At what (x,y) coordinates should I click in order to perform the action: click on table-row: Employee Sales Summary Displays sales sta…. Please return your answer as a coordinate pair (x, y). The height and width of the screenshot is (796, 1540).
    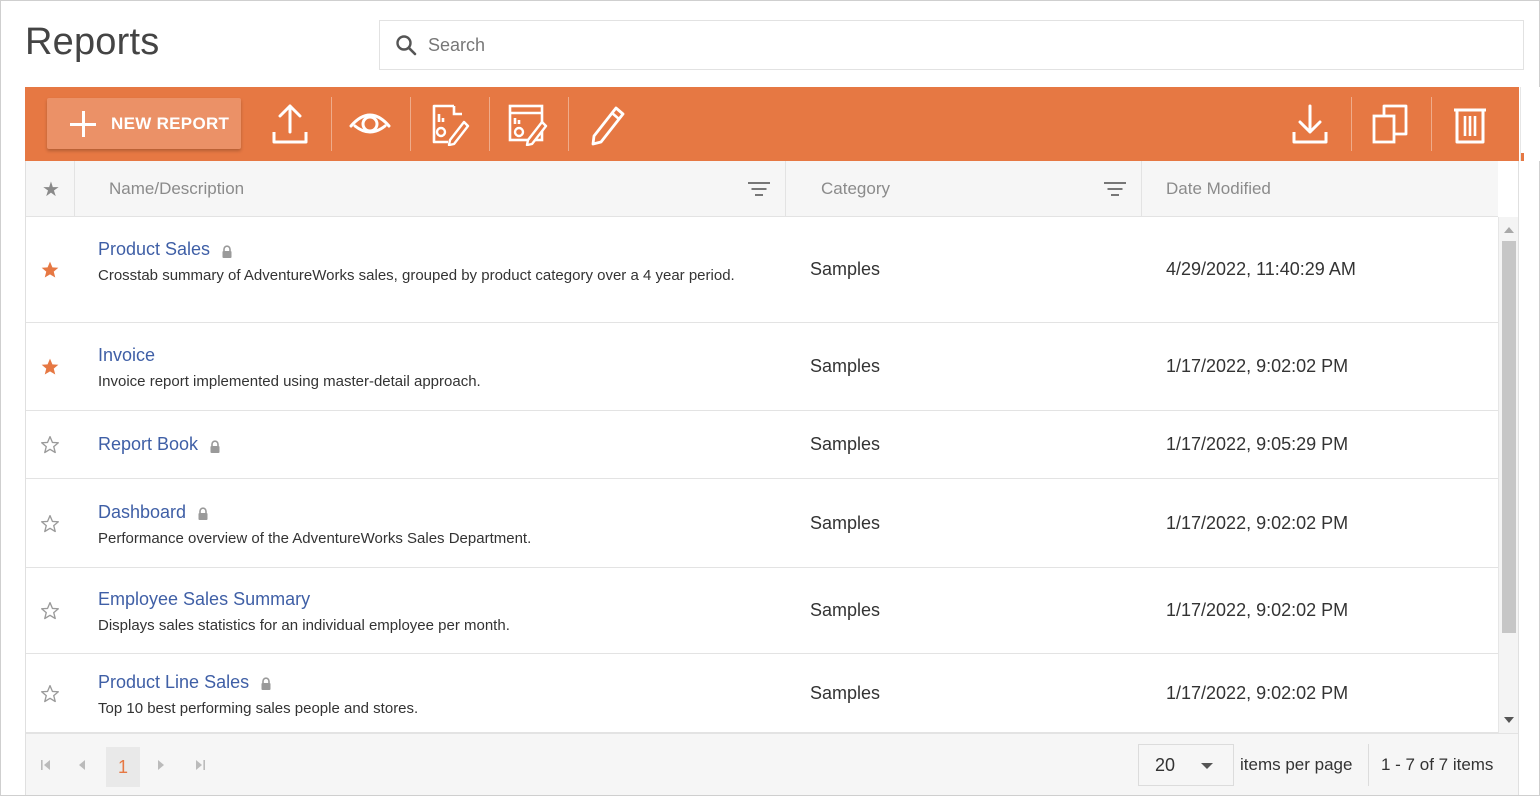
    Looking at the image, I should click on (762, 611).